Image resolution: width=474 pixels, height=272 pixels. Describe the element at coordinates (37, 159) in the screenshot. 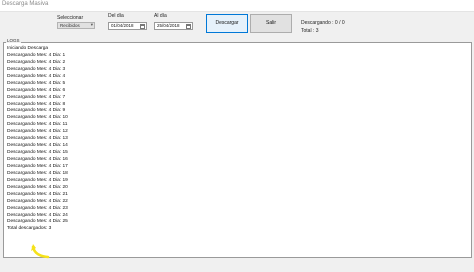

I see `log-line: Descargando Mes: 4 Dia: 16` at that location.